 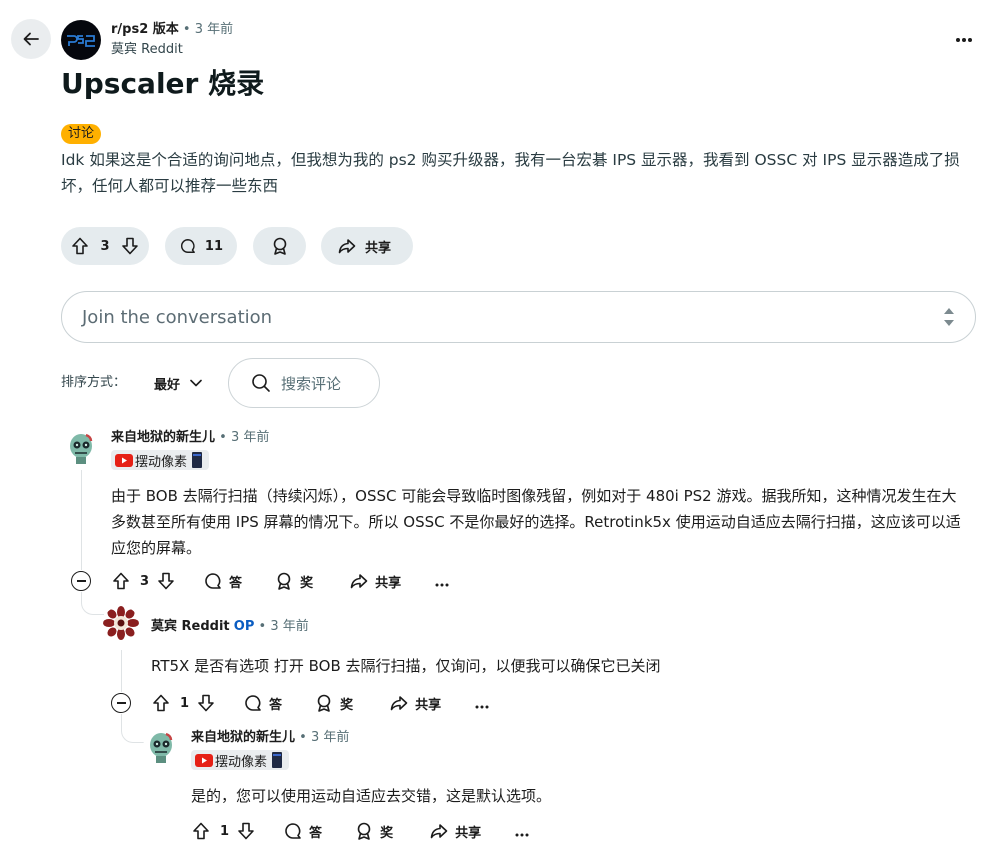 I want to click on subreddit-avatar, so click(x=81, y=40).